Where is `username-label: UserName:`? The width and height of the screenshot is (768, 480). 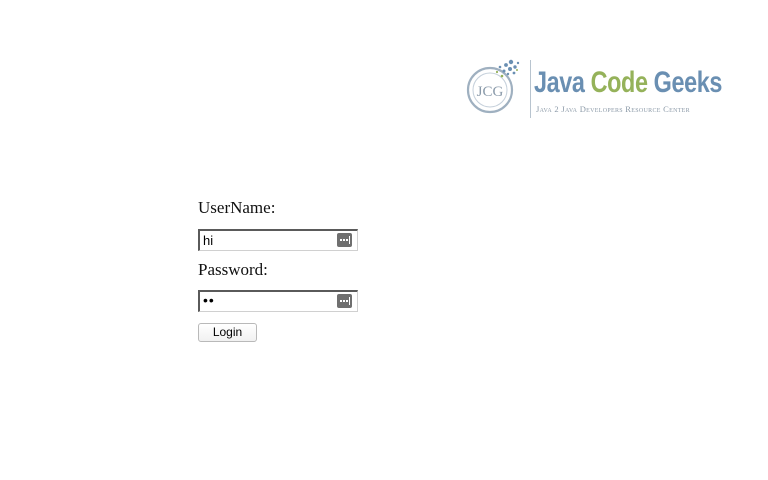 username-label: UserName: is located at coordinates (237, 207).